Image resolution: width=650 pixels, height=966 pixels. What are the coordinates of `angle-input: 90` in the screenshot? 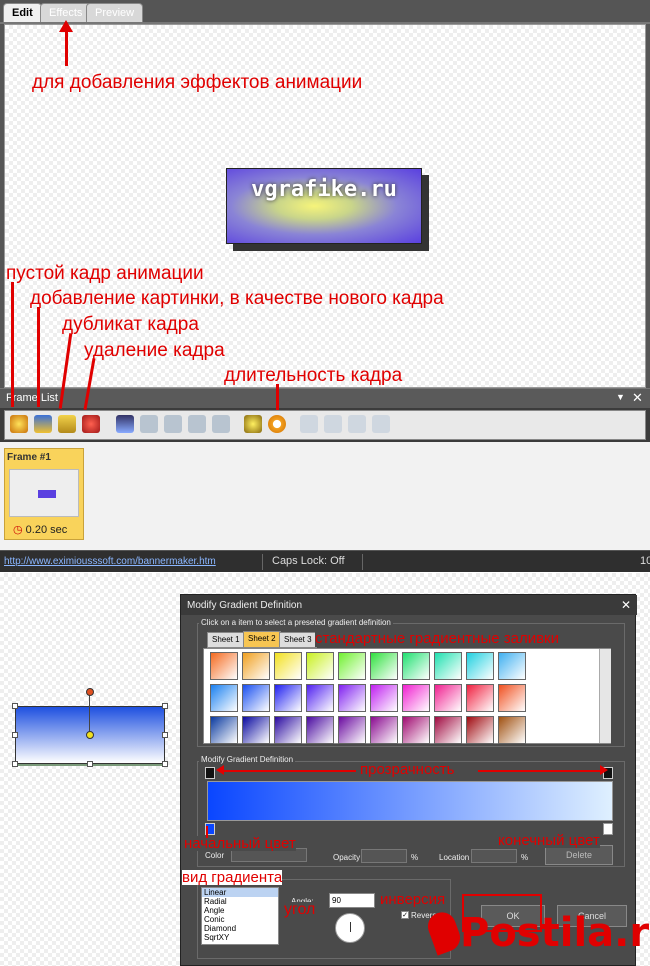 It's located at (352, 900).